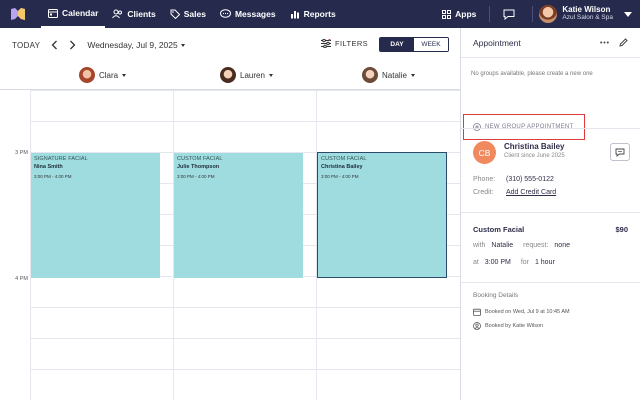 Image resolution: width=640 pixels, height=400 pixels. Describe the element at coordinates (54, 45) in the screenshot. I see `chevron-left-icon` at that location.